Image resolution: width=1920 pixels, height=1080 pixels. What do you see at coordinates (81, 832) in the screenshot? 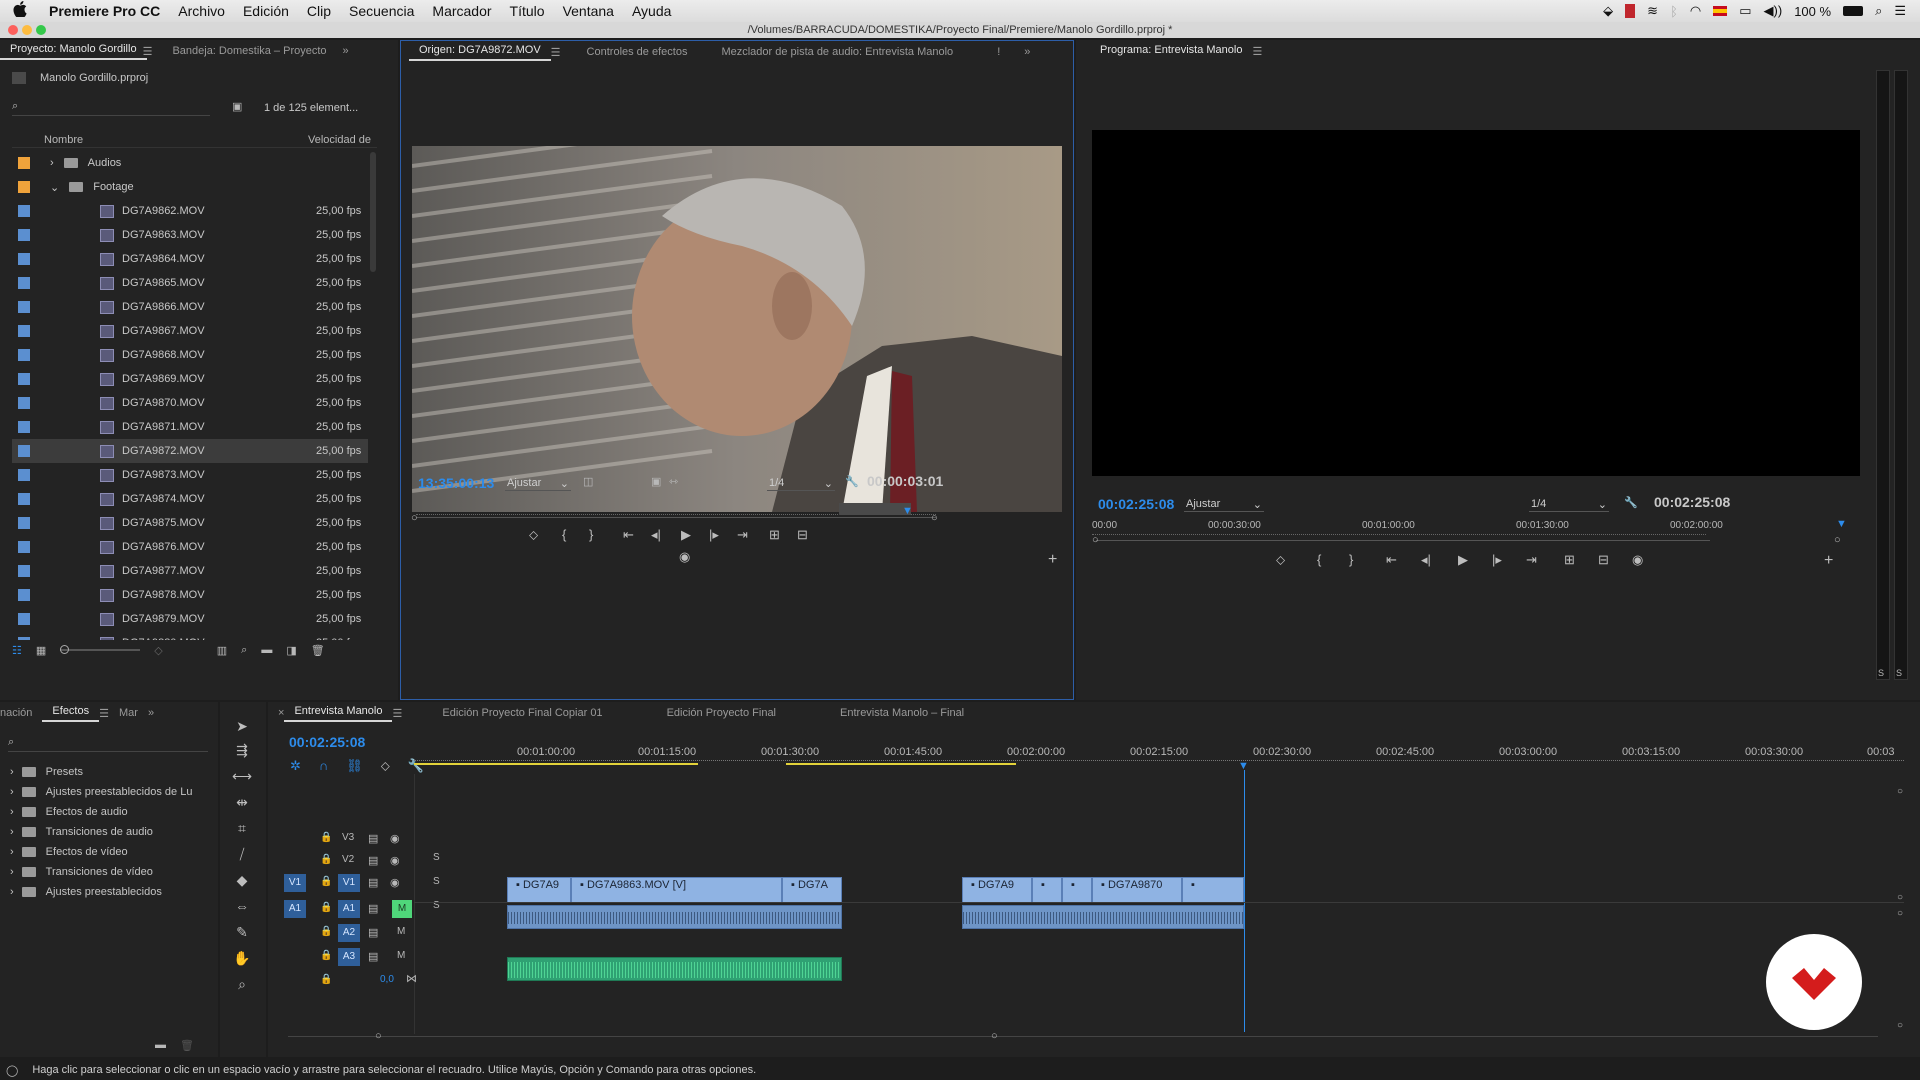
I see `effects-folder-audio-transitions: › Transiciones de audio` at bounding box center [81, 832].